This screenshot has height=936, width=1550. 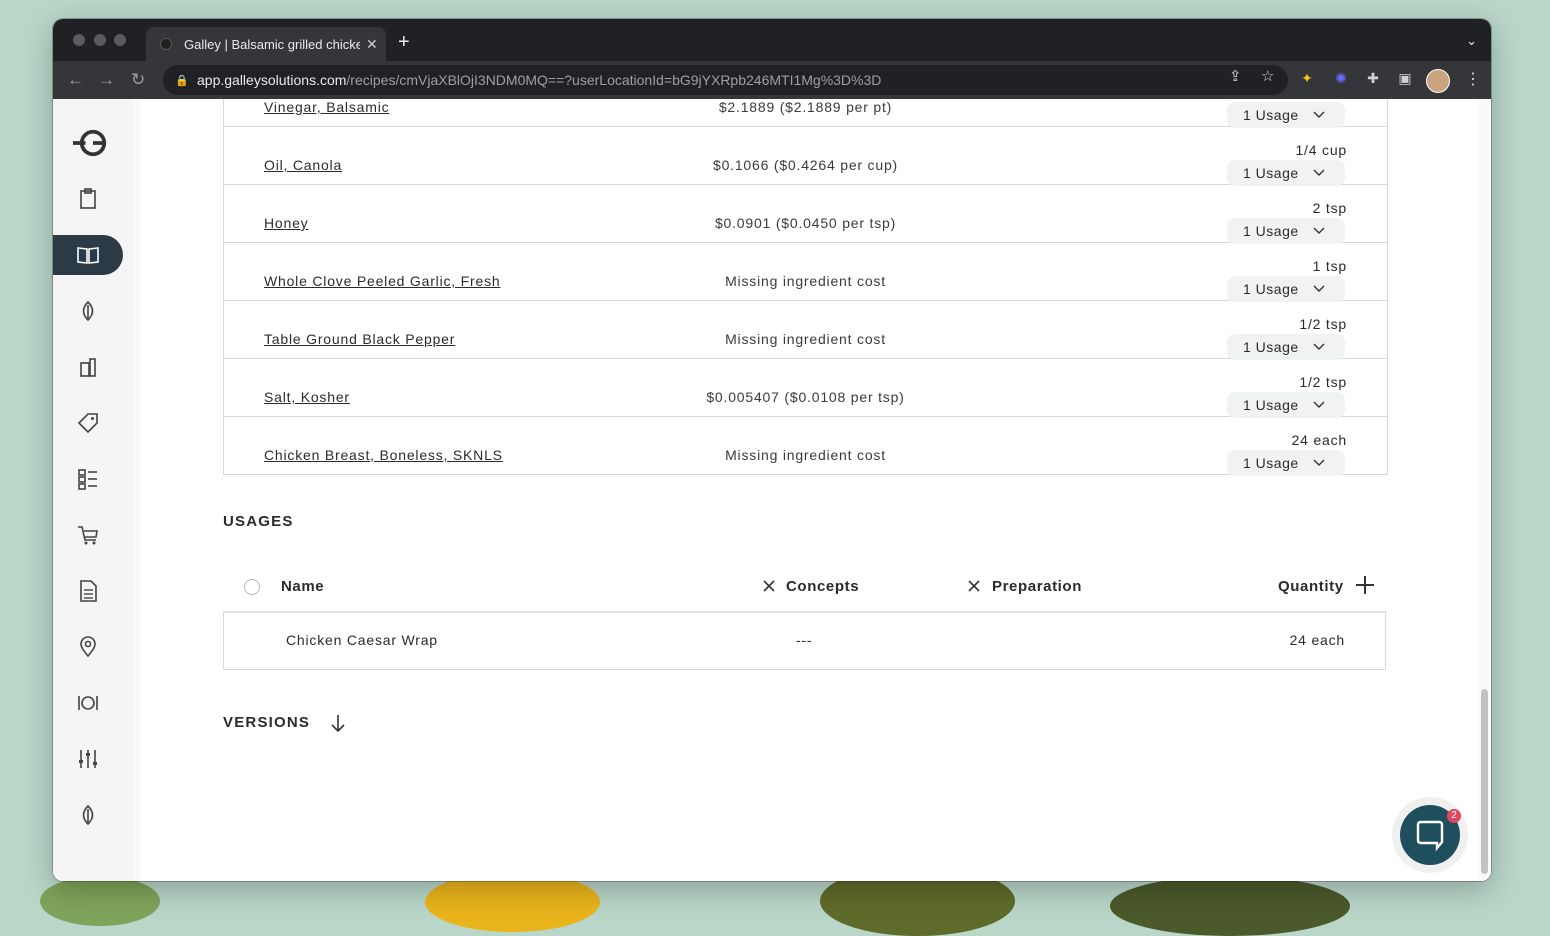 I want to click on recipes-book-icon, so click(x=88, y=255).